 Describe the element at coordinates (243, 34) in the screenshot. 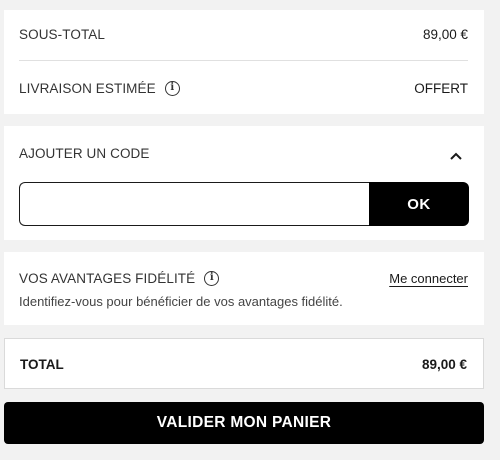

I see `subtotal-row: SOUS-TOTAL 89,00 €` at that location.